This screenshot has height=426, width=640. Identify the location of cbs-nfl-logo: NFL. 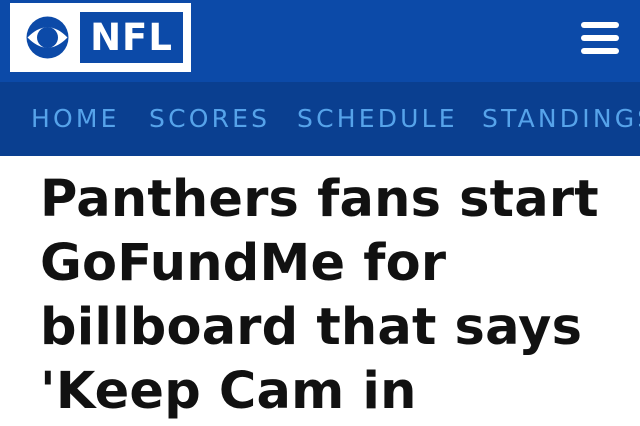
(100, 37).